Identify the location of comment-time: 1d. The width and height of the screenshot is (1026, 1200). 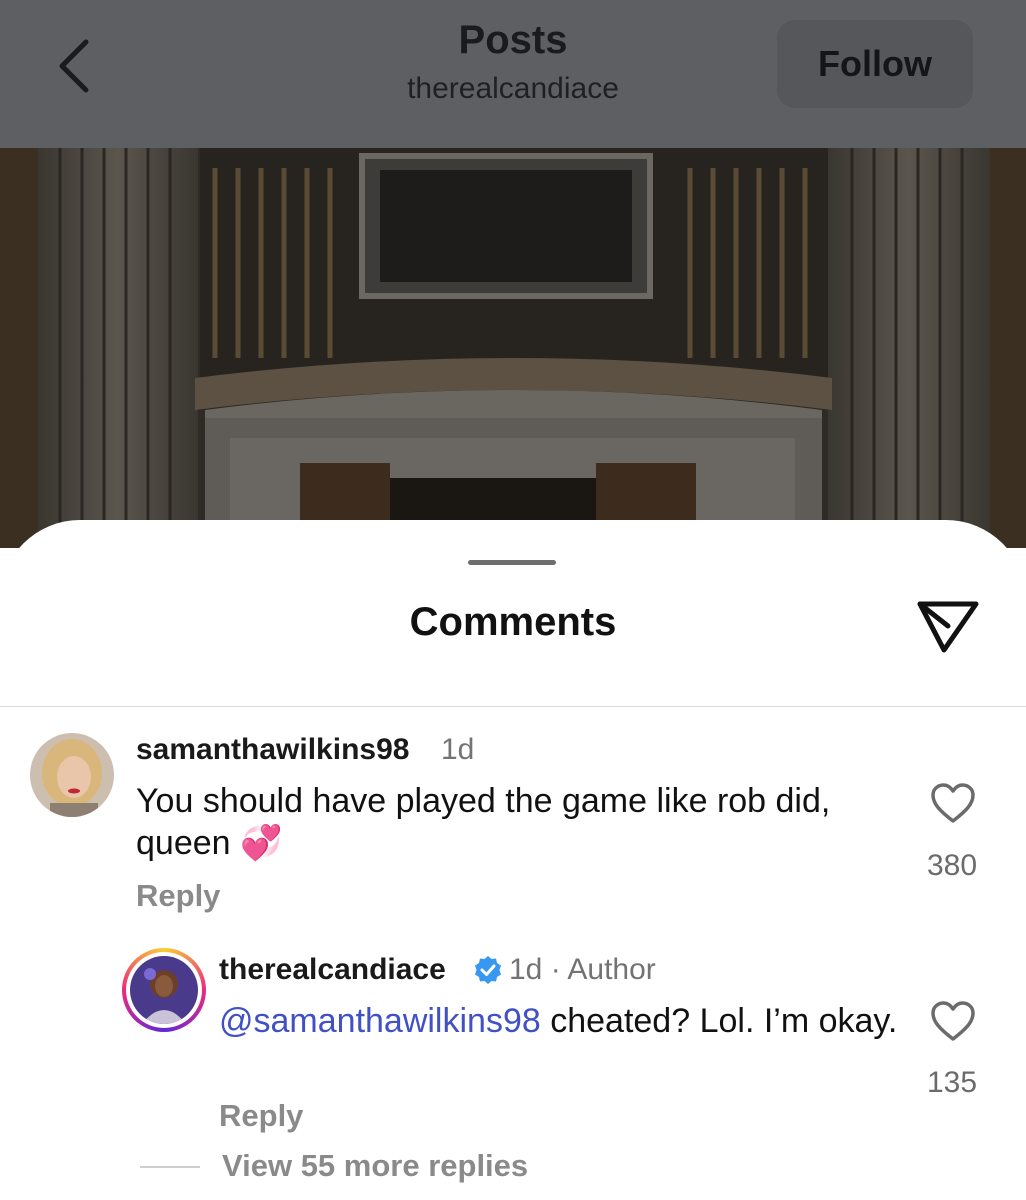
(458, 749).